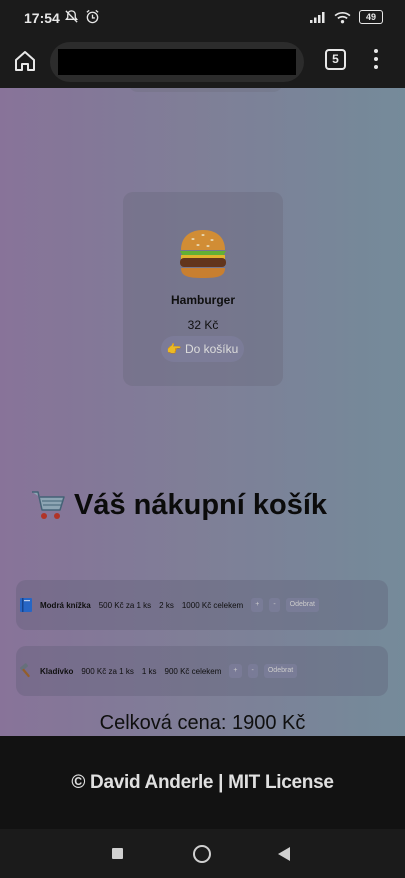  Describe the element at coordinates (82, 16) in the screenshot. I see `status-icons-left` at that location.